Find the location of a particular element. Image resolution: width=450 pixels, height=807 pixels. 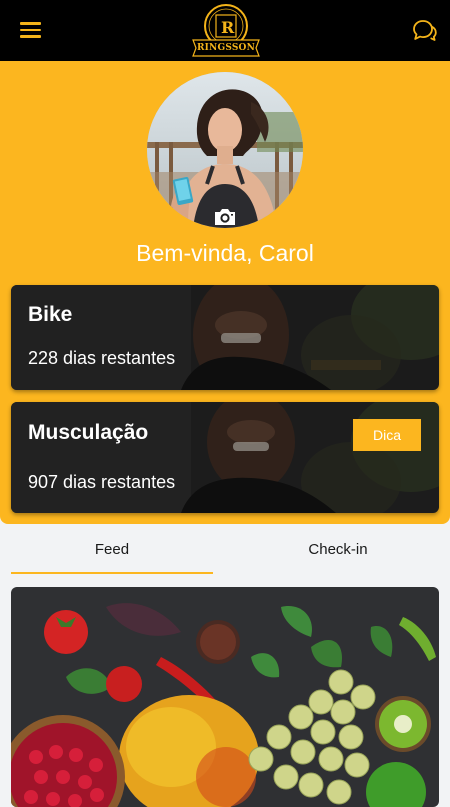

logo-wordmark: RINGSSON is located at coordinates (226, 48).